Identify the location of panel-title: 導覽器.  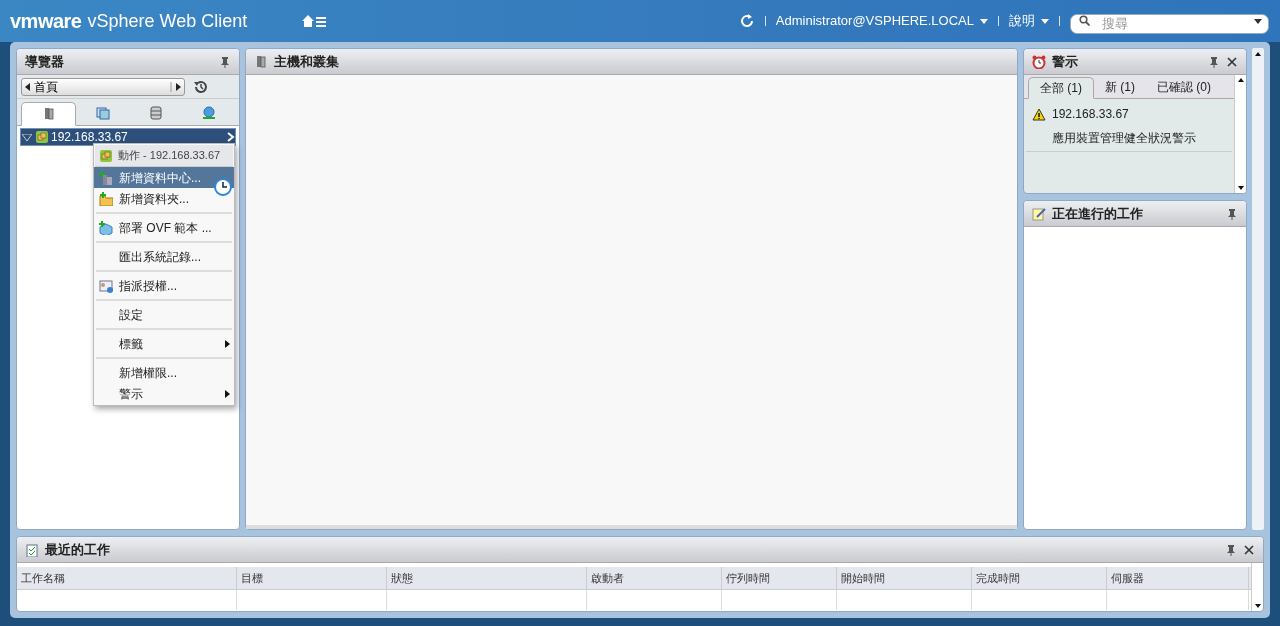
(44, 61).